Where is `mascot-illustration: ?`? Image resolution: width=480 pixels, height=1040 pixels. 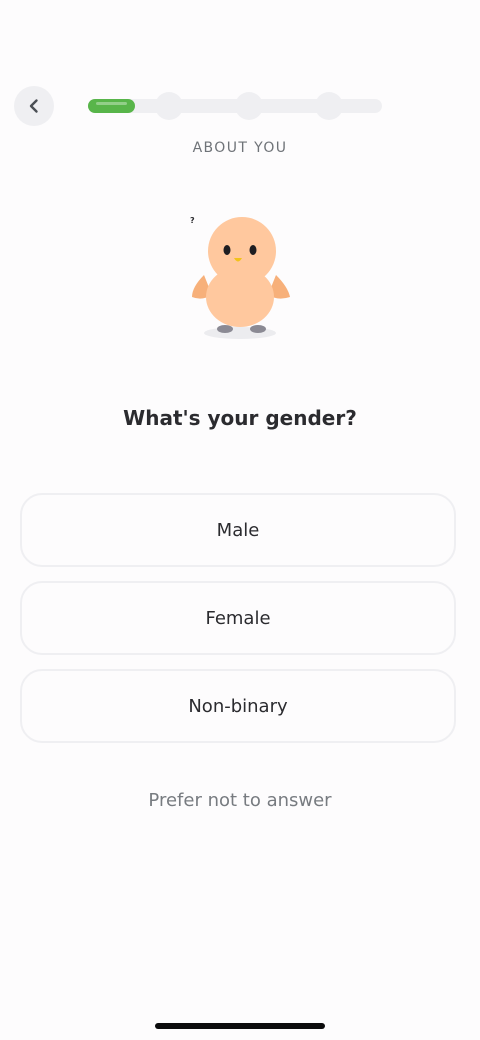
mascot-illustration: ? is located at coordinates (240, 275).